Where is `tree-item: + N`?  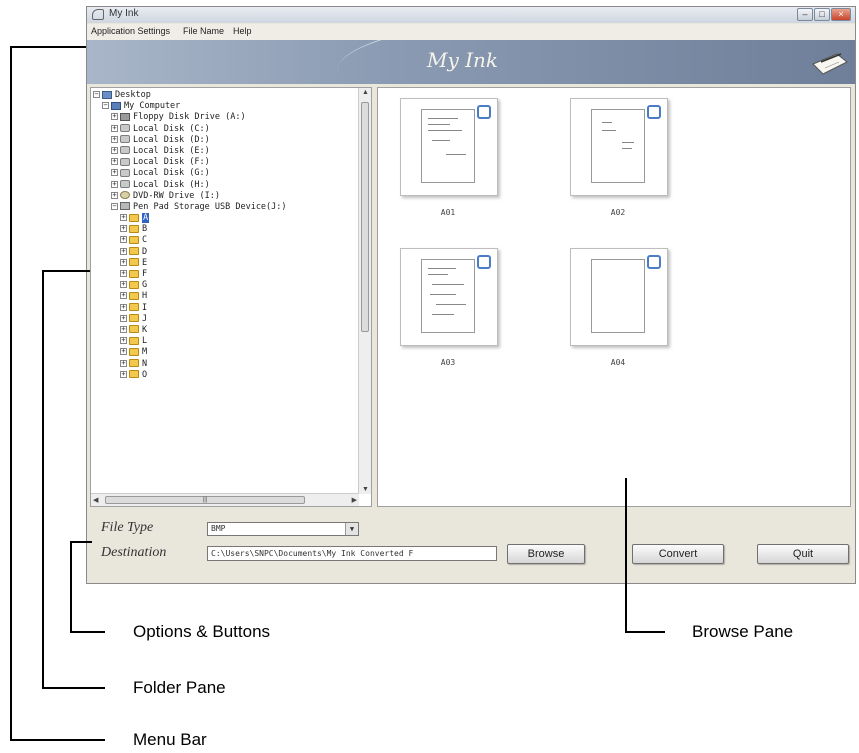
tree-item: + N is located at coordinates (190, 364).